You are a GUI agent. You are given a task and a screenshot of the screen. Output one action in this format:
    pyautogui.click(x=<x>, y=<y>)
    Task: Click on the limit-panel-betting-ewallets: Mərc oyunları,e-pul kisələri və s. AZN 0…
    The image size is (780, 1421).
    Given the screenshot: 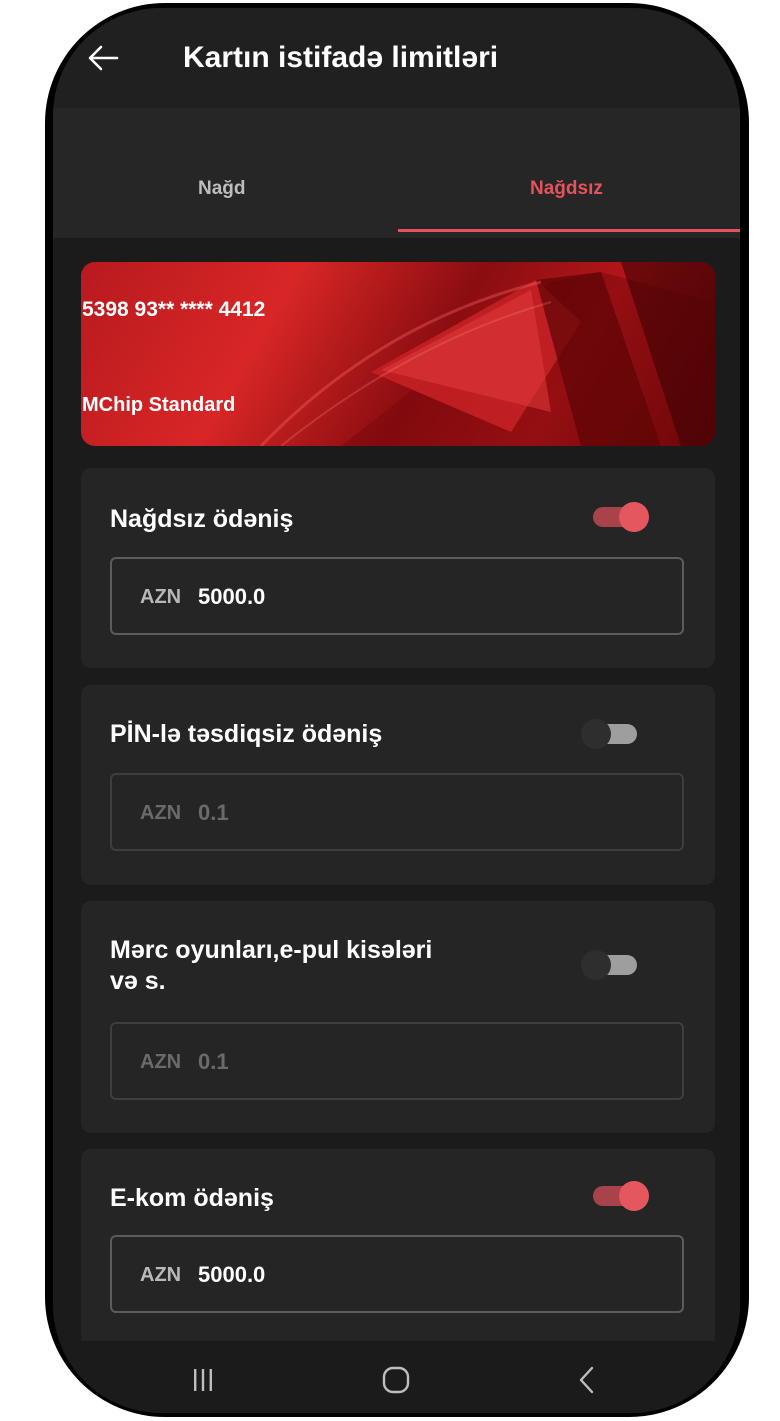 What is the action you would take?
    pyautogui.click(x=398, y=1017)
    